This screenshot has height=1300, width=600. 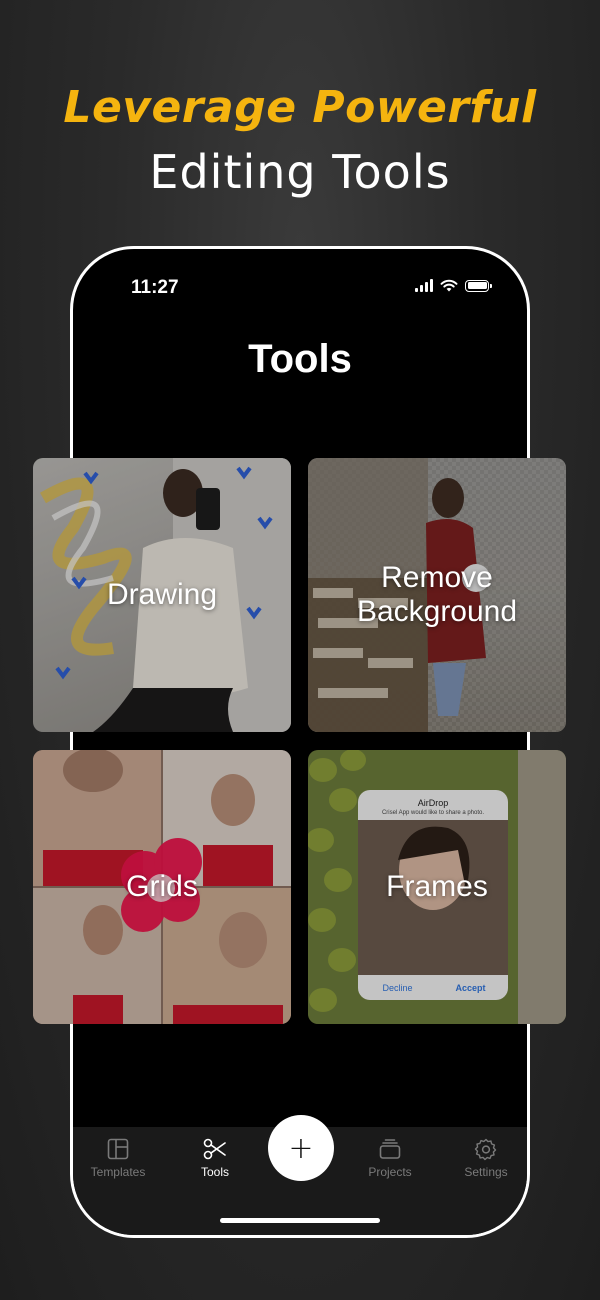 I want to click on tool-tile-drawing: Drawing, so click(x=162, y=595).